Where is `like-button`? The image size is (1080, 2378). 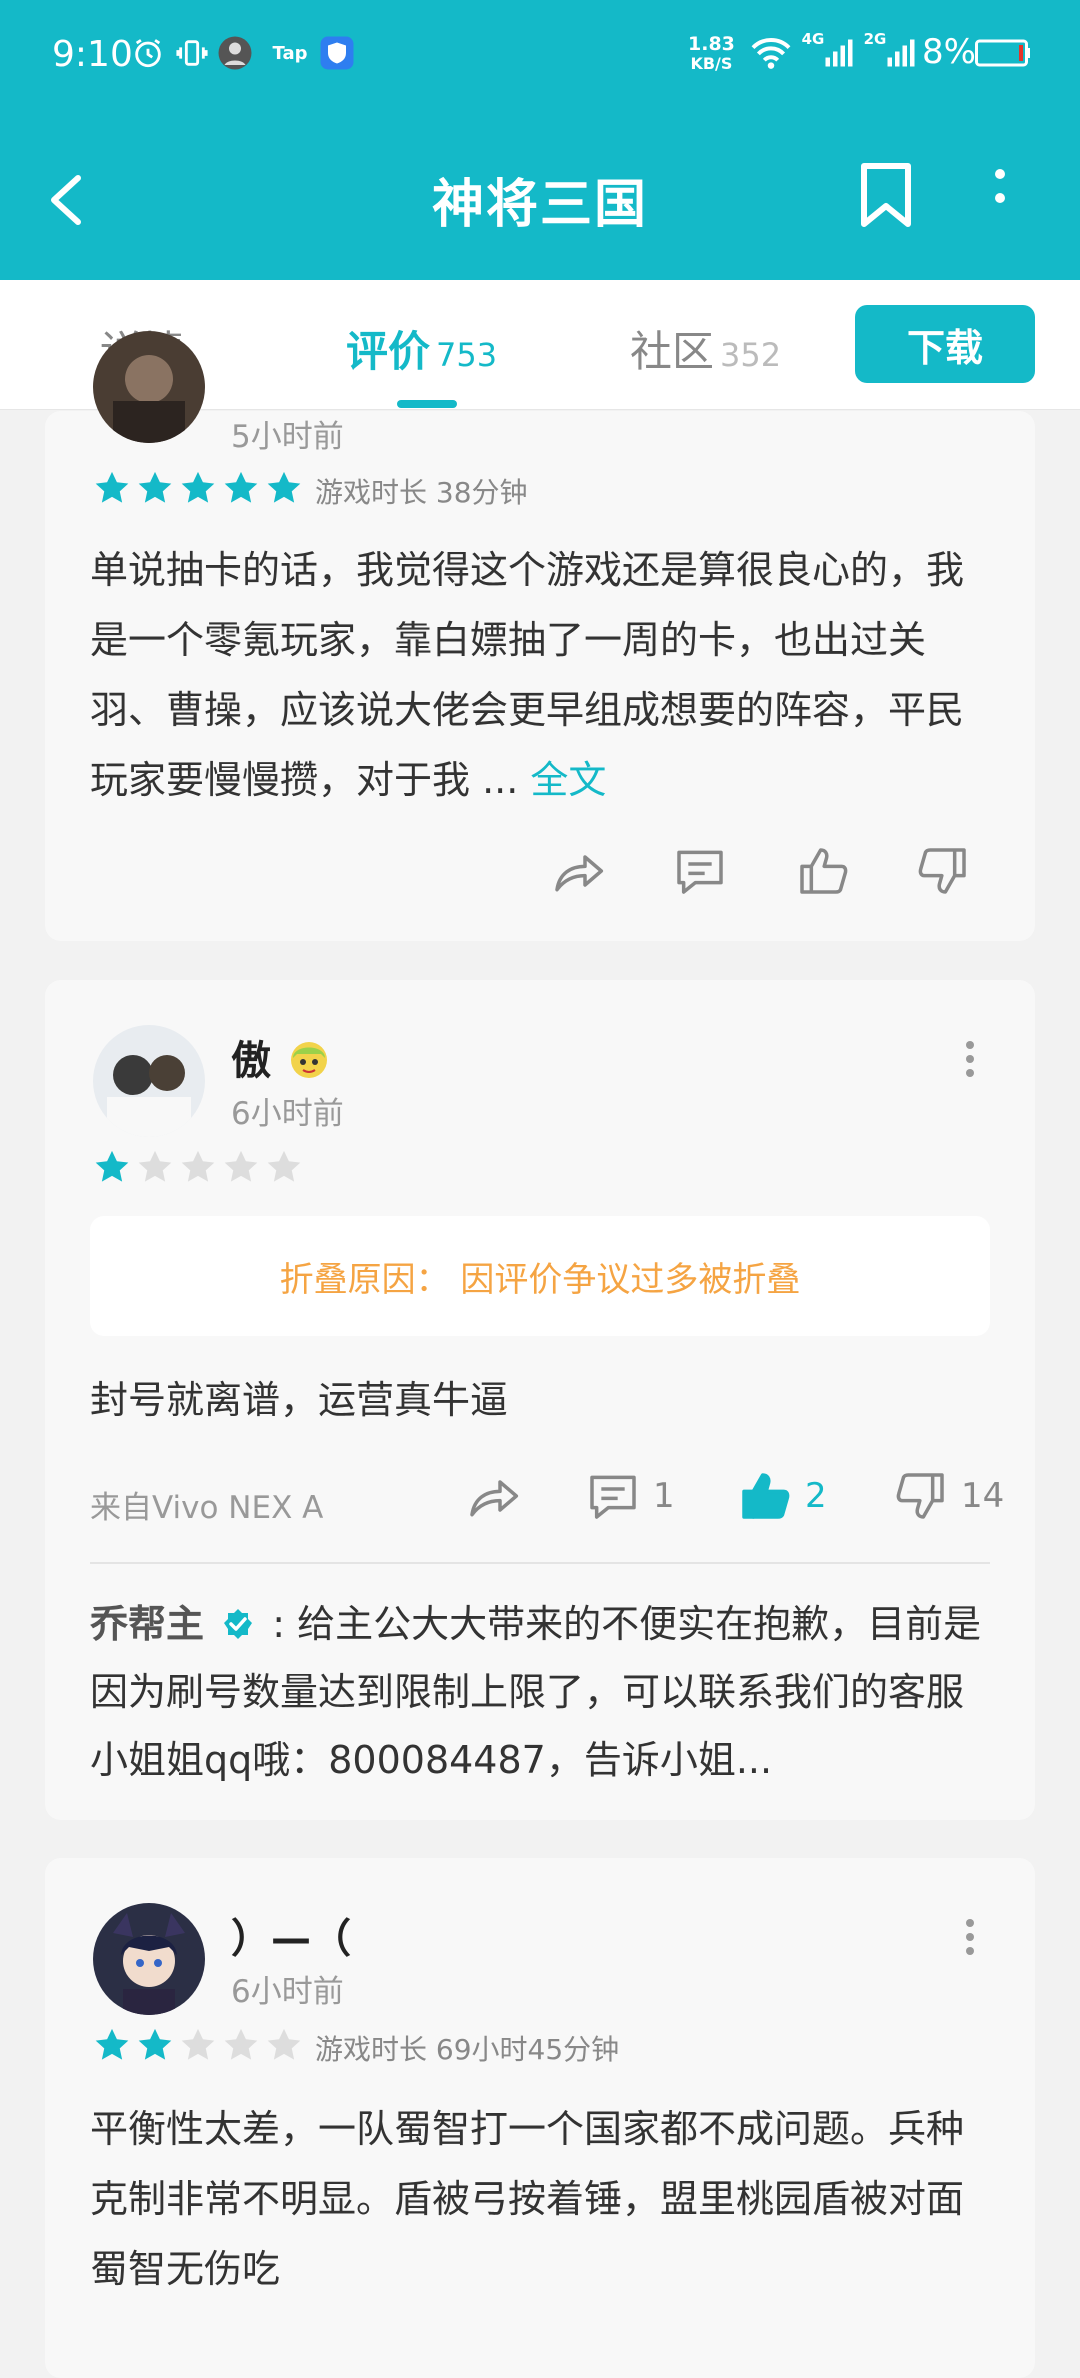 like-button is located at coordinates (823, 871).